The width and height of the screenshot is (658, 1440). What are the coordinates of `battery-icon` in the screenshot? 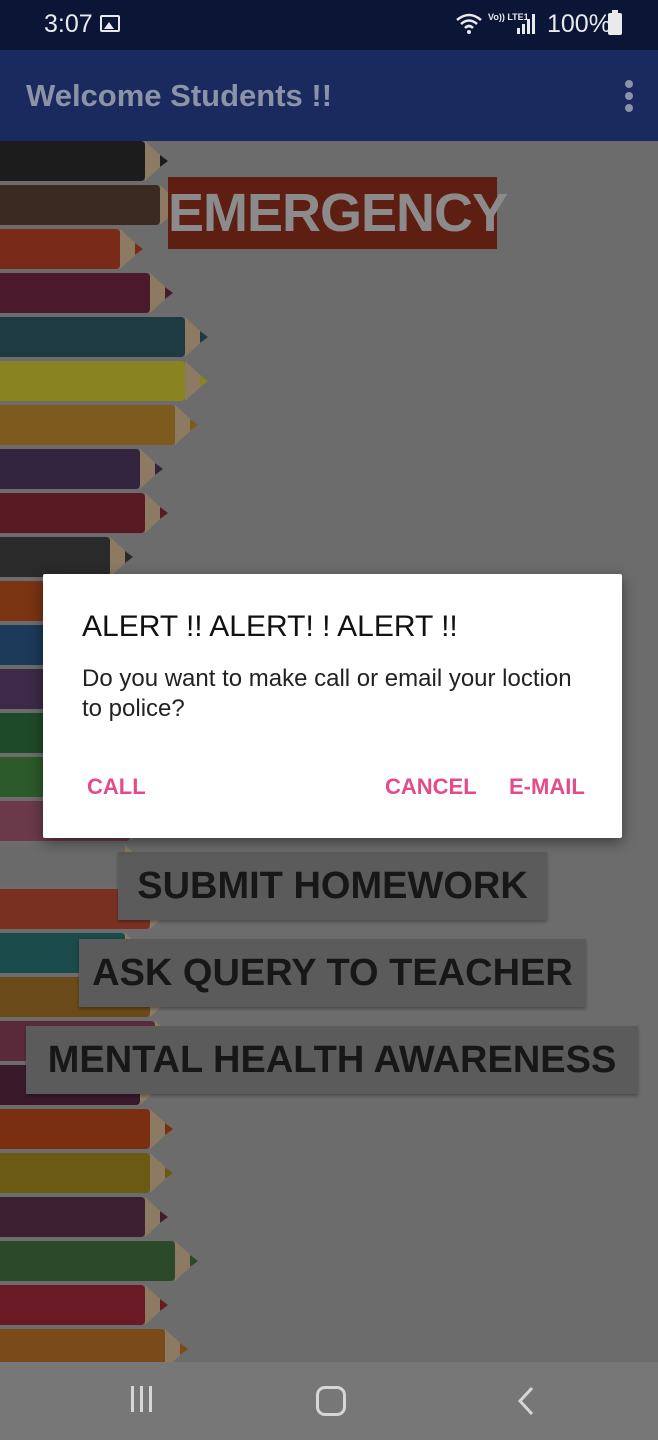 It's located at (615, 22).